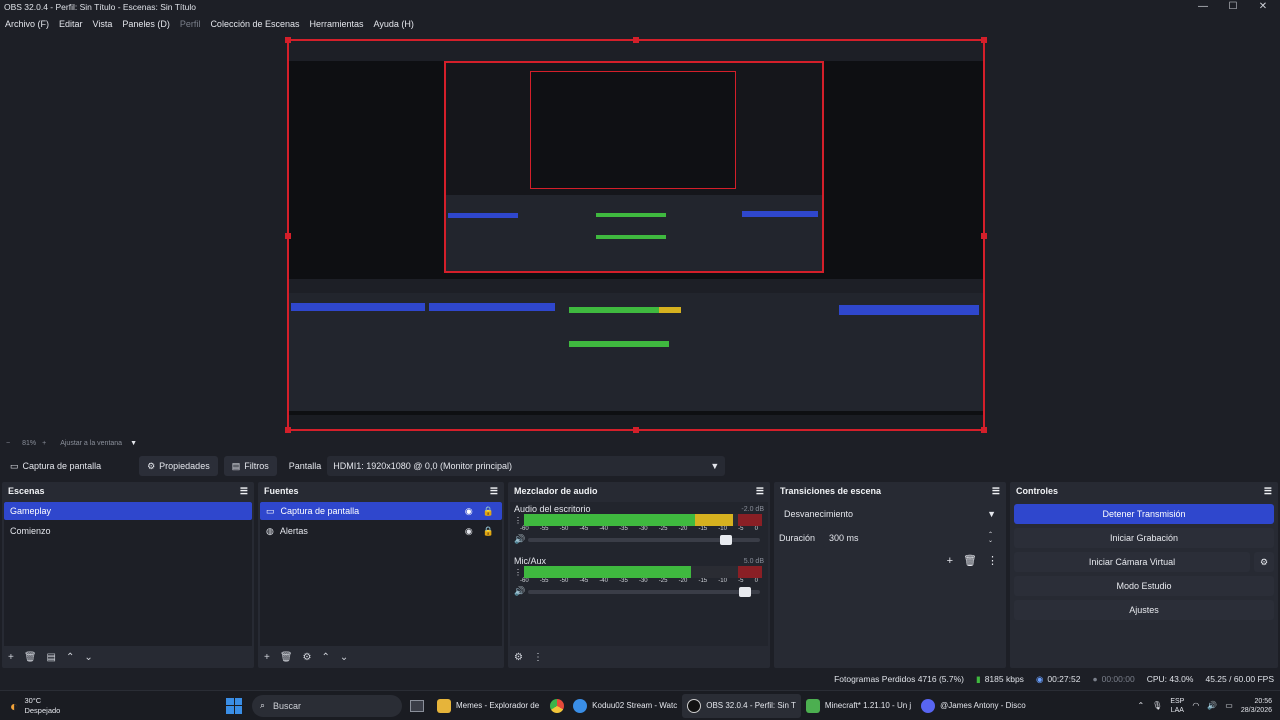 The height and width of the screenshot is (720, 1280). What do you see at coordinates (990, 538) in the screenshot?
I see `spin-arrows-icon: ⌃ ⌄` at bounding box center [990, 538].